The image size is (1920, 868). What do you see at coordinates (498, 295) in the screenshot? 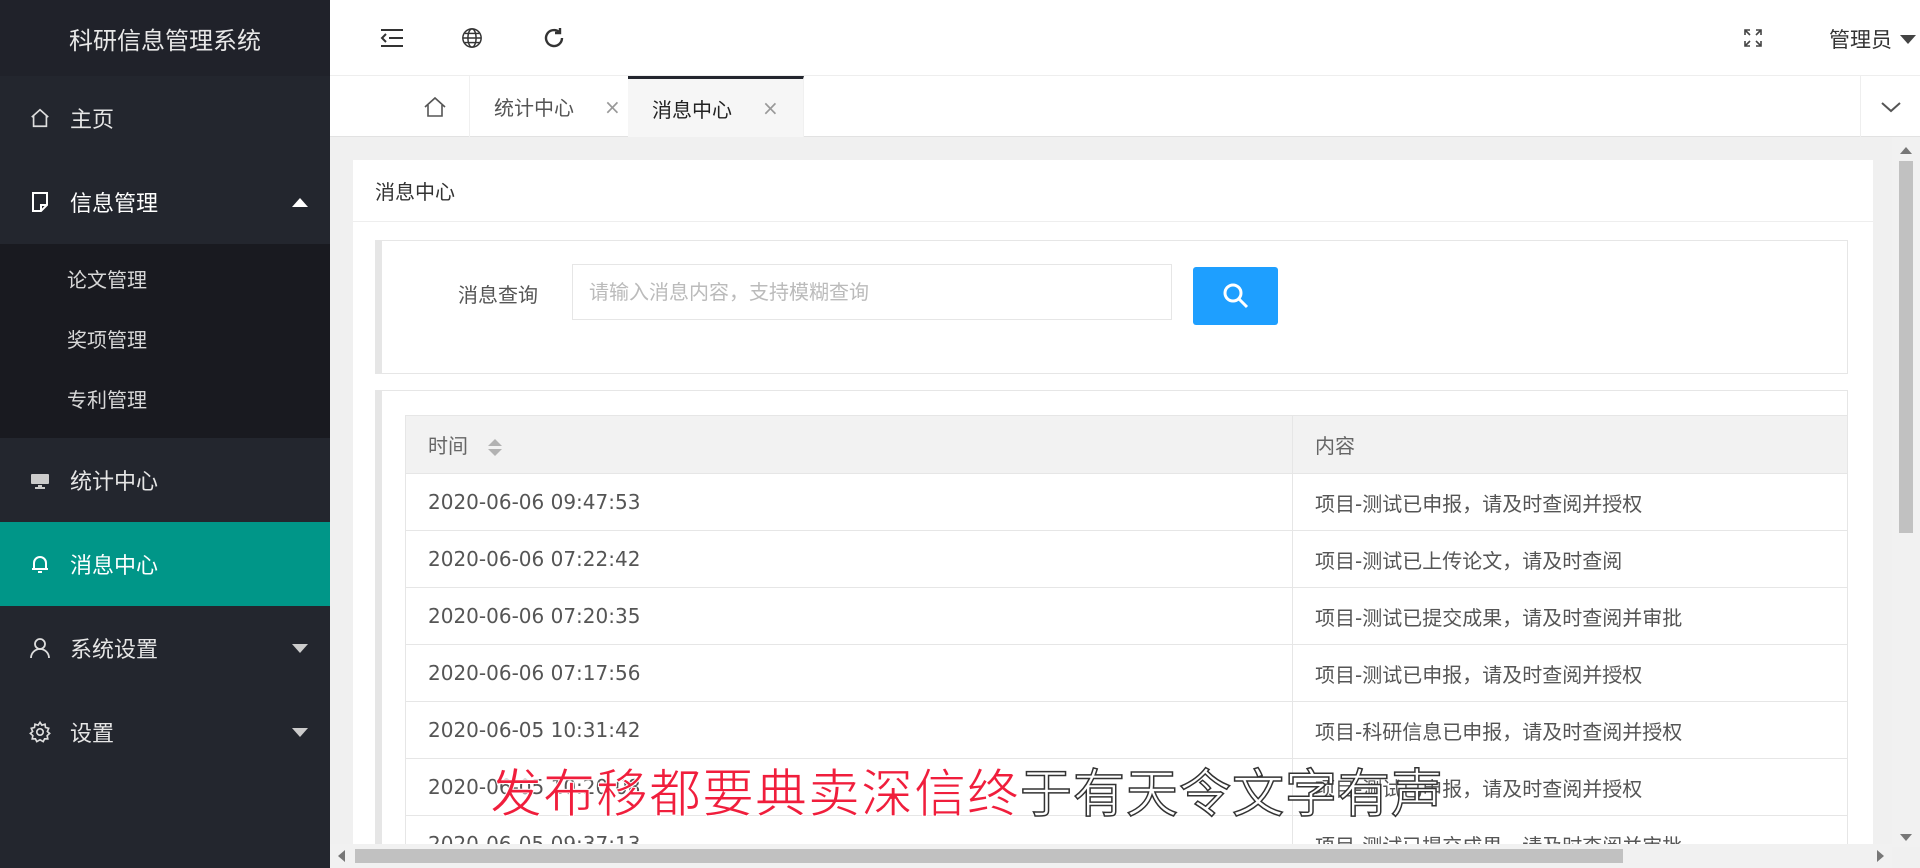
I see `search-label: 消息查询` at bounding box center [498, 295].